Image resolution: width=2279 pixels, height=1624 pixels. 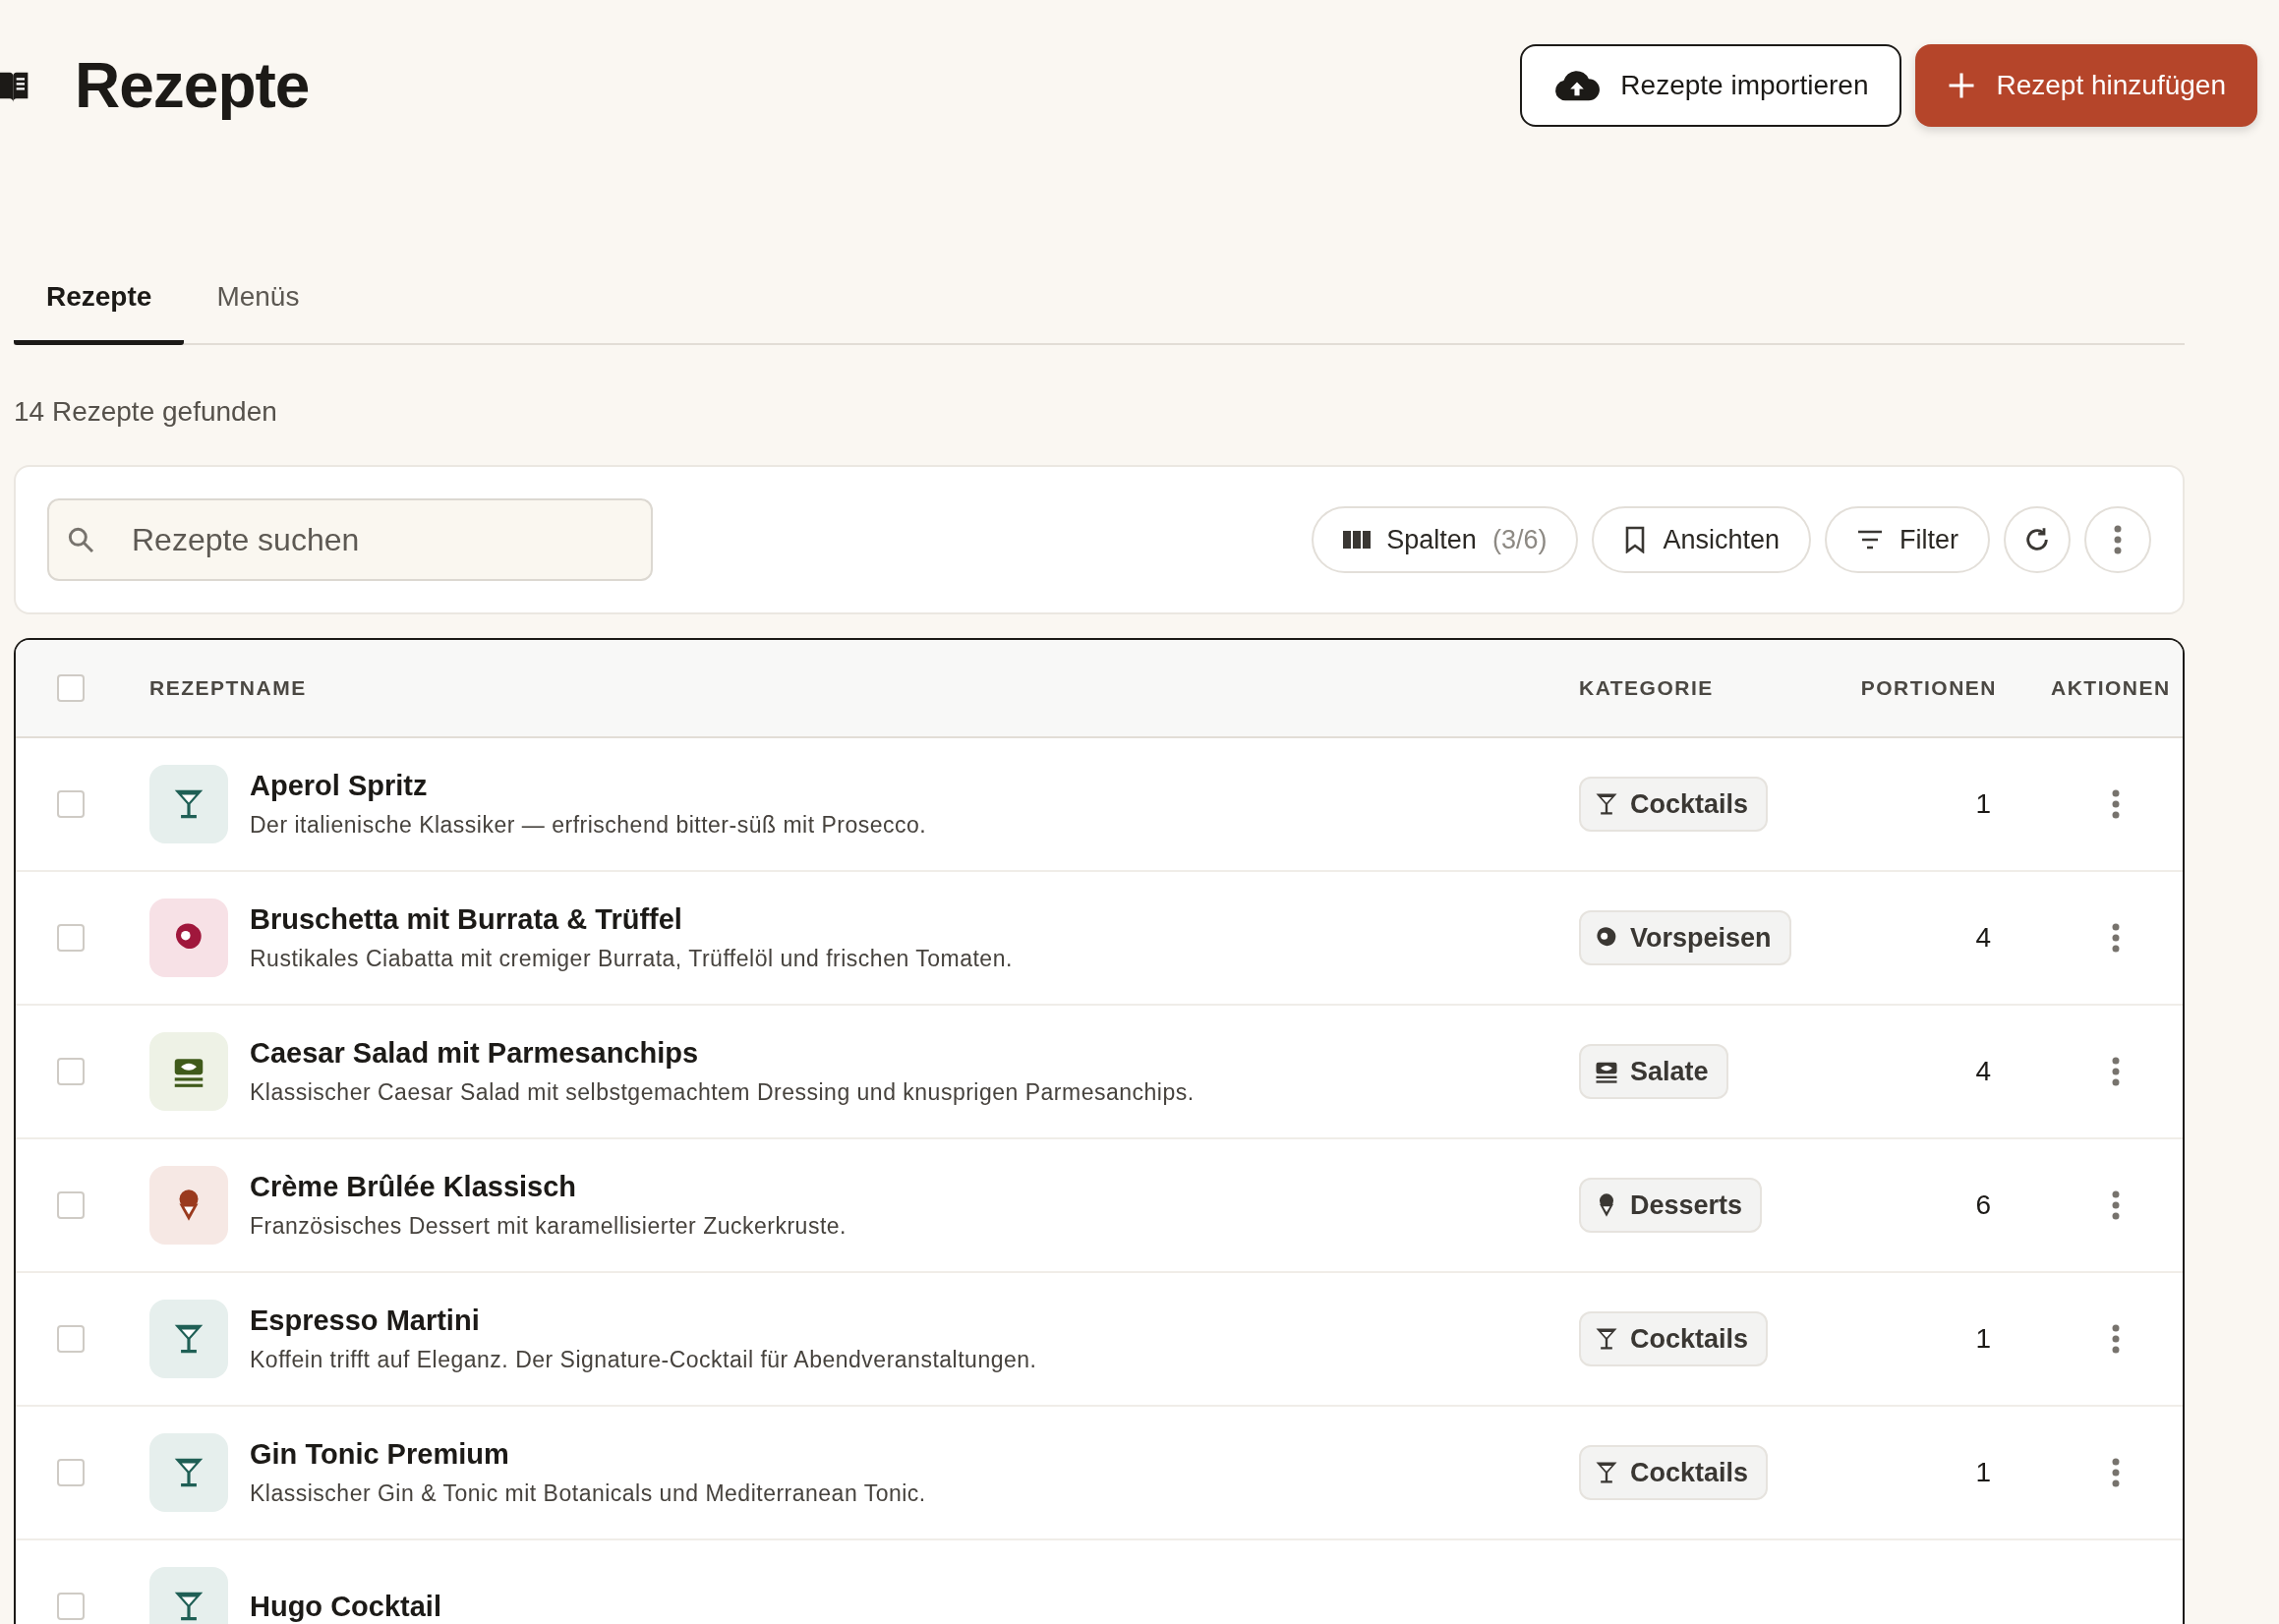 What do you see at coordinates (1685, 937) in the screenshot?
I see `category-badge: Vorspeisen` at bounding box center [1685, 937].